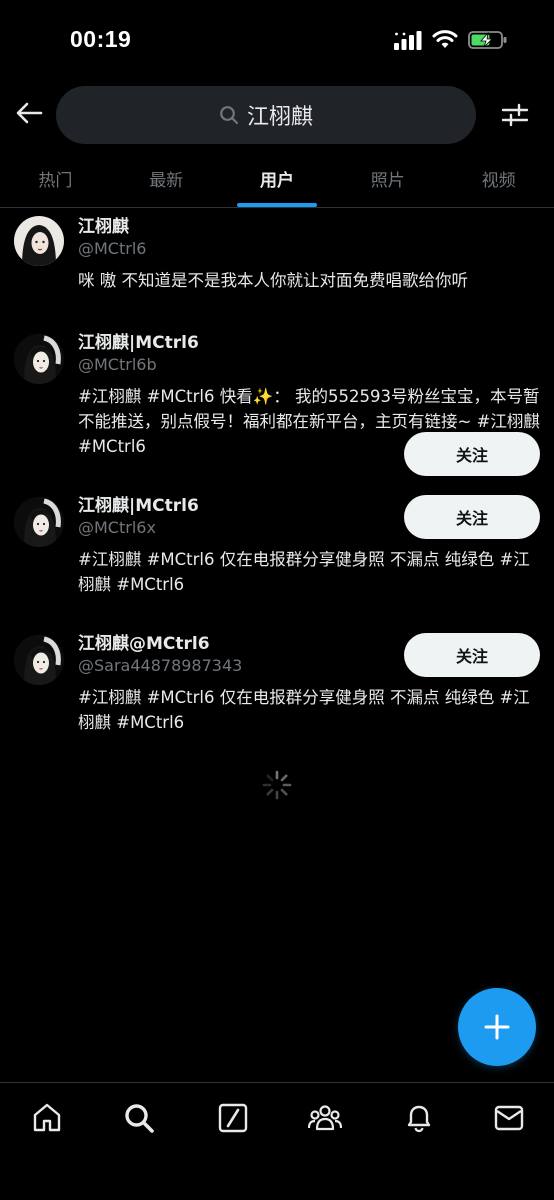 The width and height of the screenshot is (554, 1200). I want to click on tab-people: 用户, so click(277, 178).